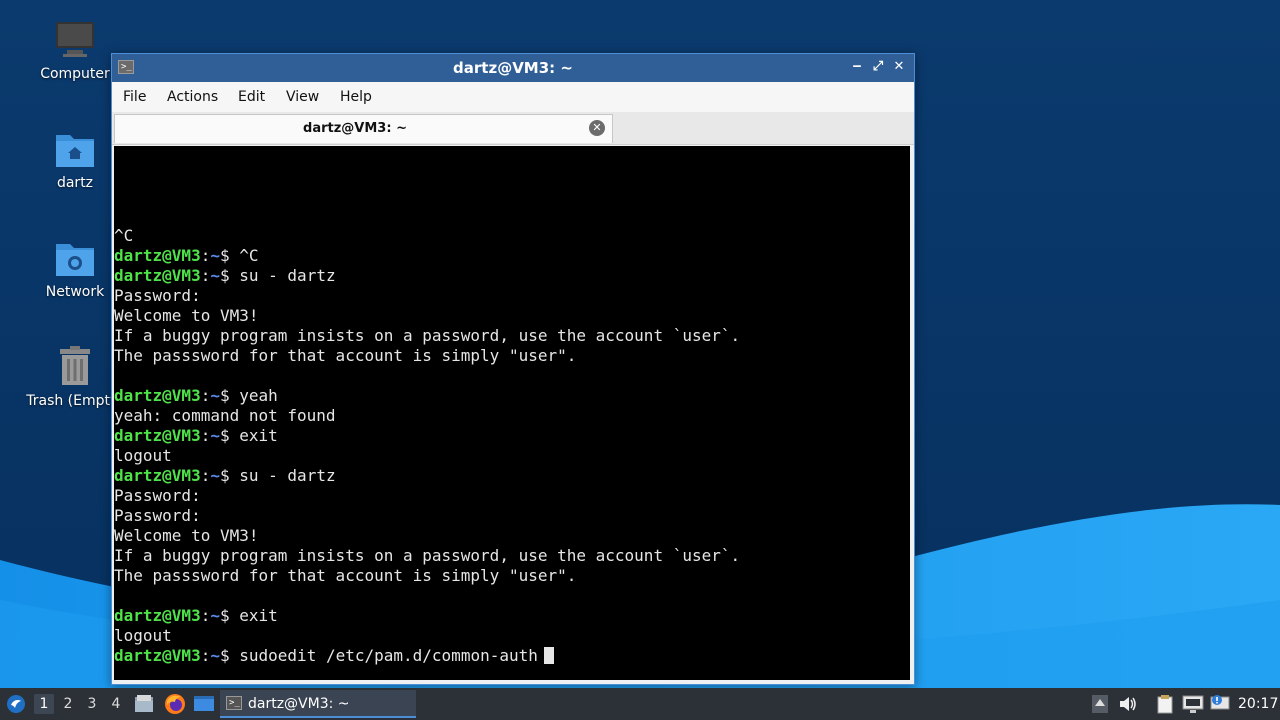 This screenshot has height=720, width=1280. Describe the element at coordinates (251, 97) in the screenshot. I see `menu-edit: Edit` at that location.